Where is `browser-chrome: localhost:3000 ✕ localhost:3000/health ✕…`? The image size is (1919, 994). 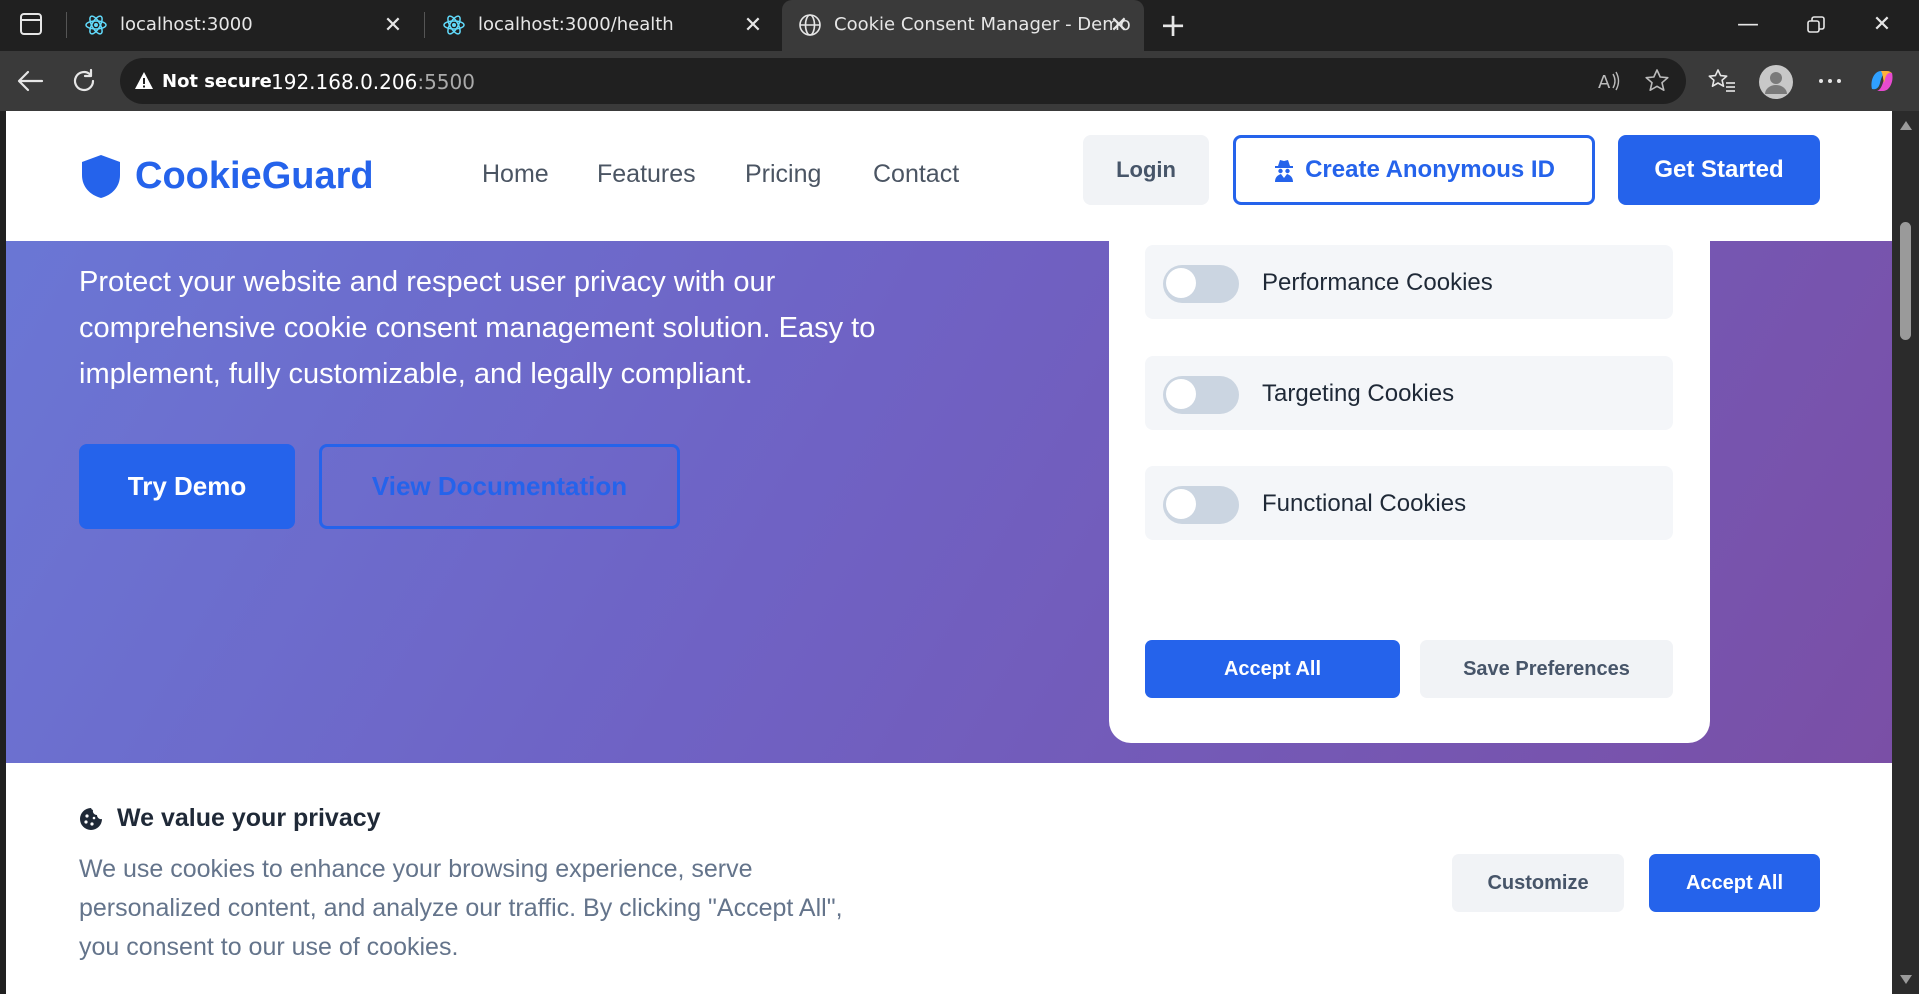
browser-chrome: localhost:3000 ✕ localhost:3000/health ✕… is located at coordinates (959, 55).